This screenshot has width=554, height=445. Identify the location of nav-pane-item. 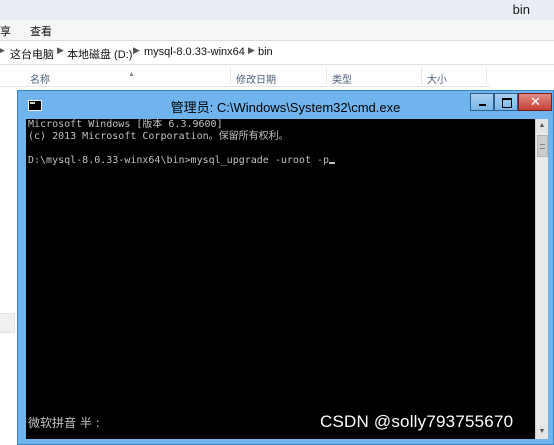
(7, 323).